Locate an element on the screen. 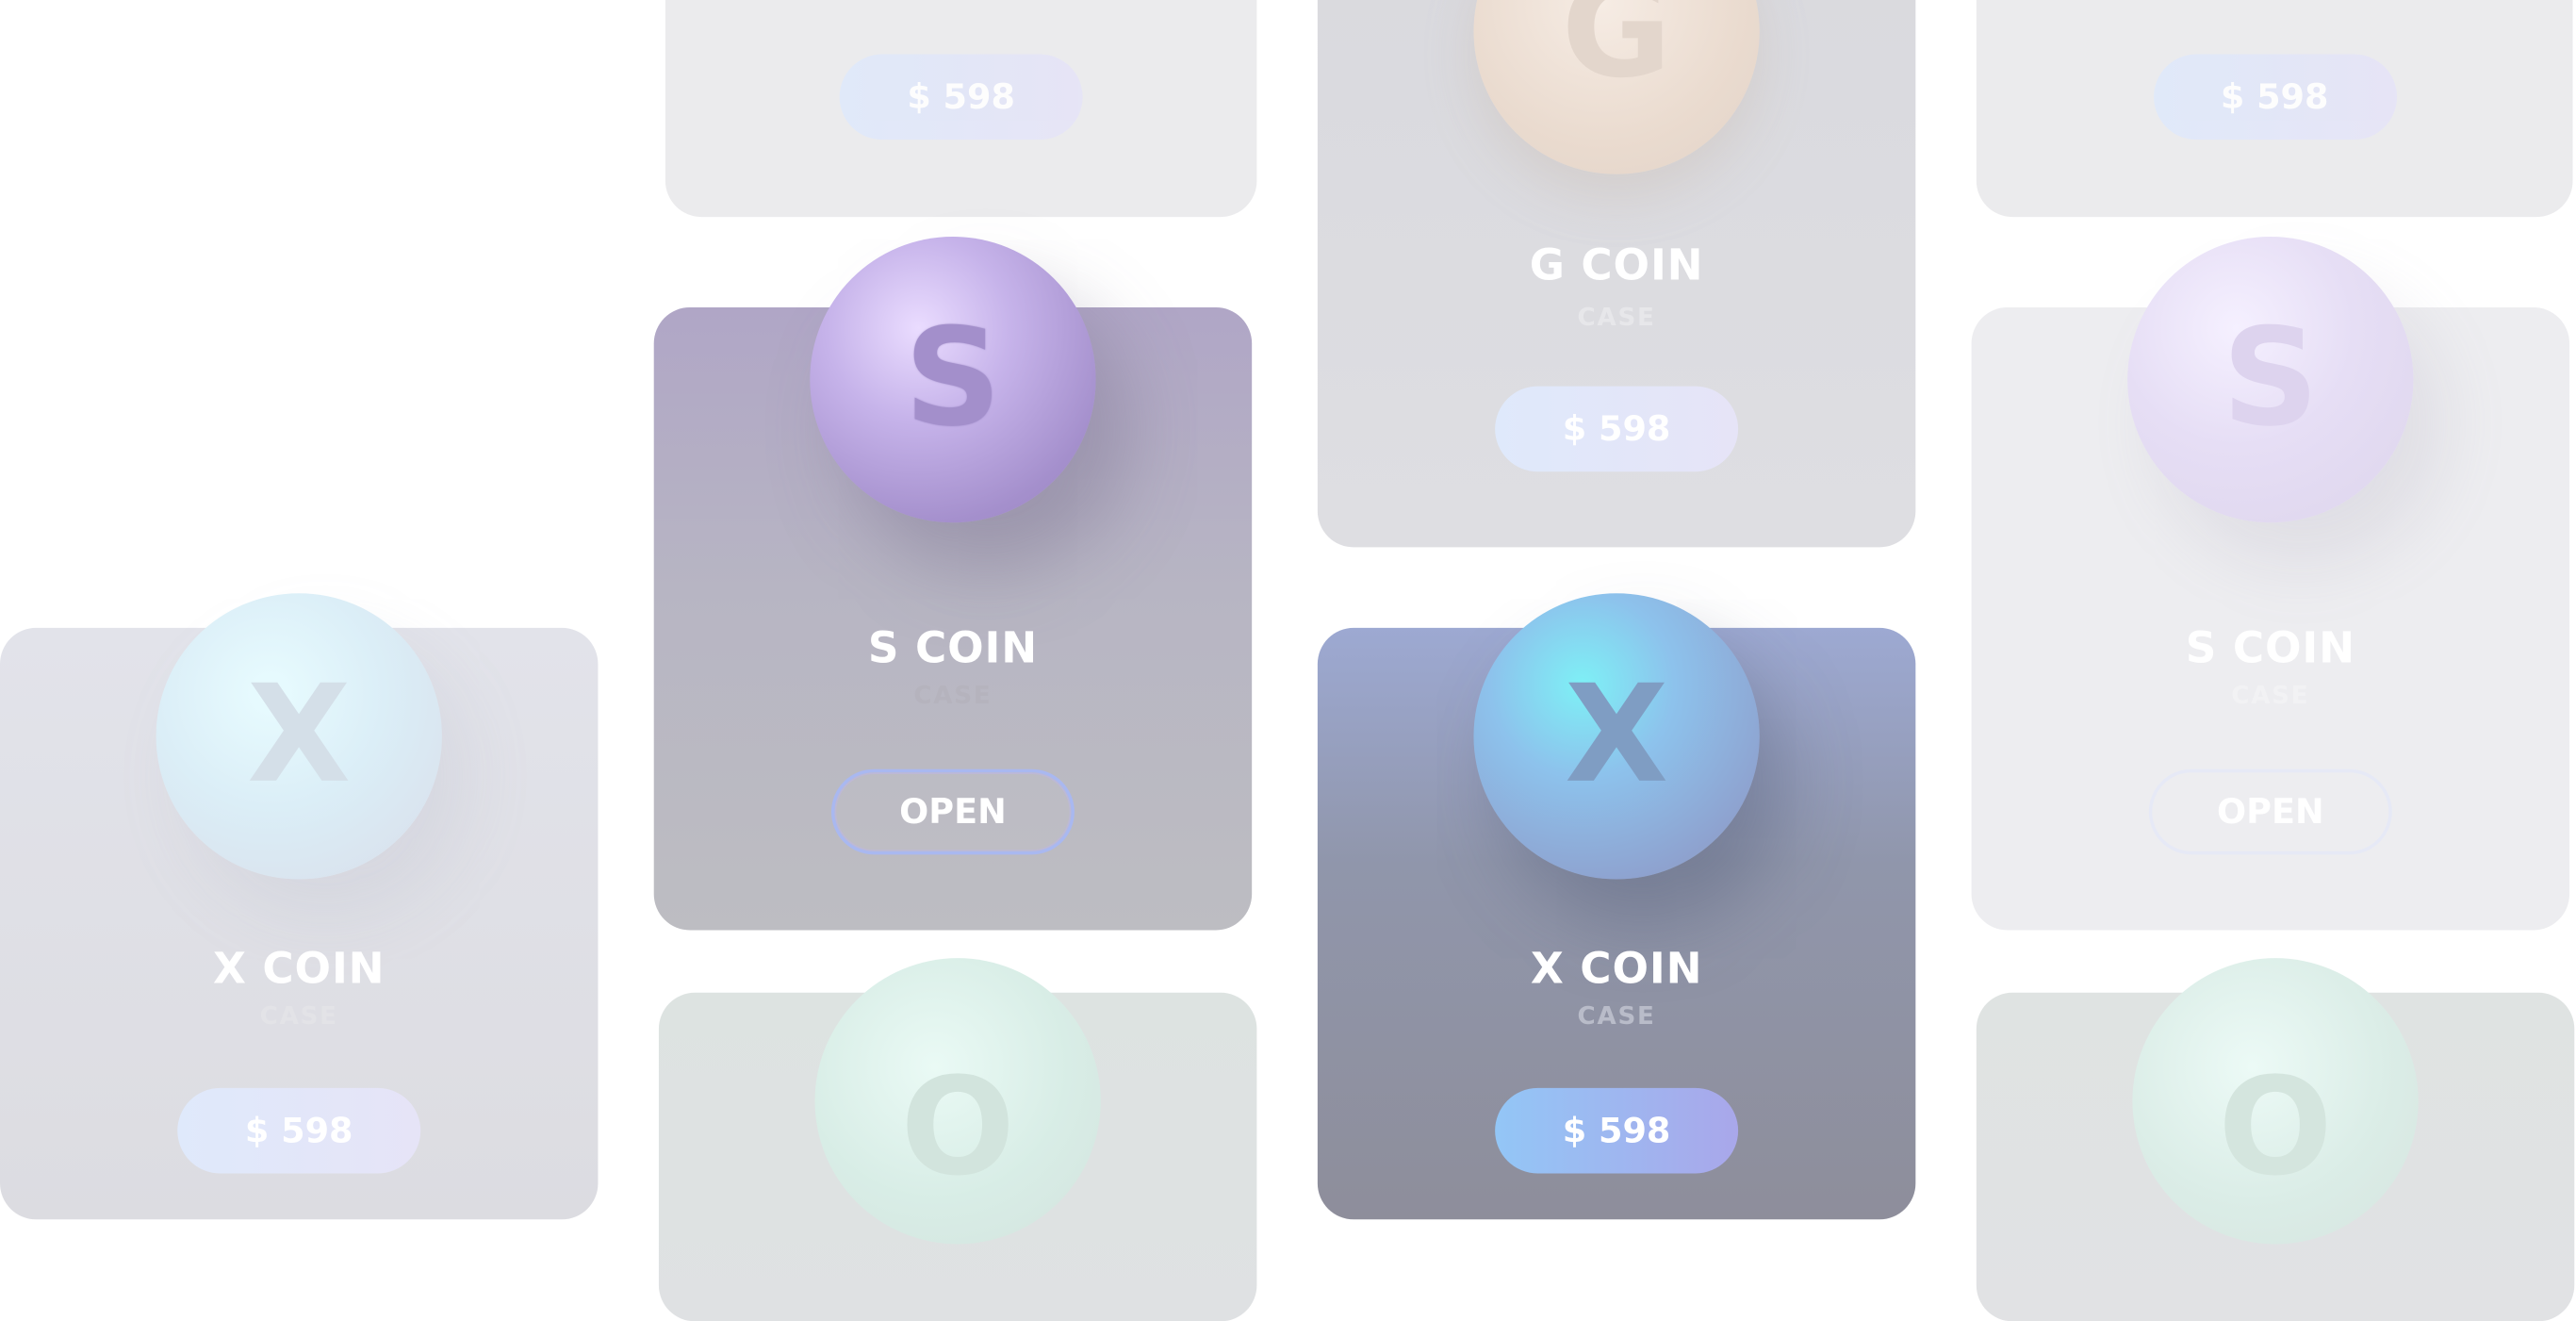 The image size is (2576, 1321). case-card-g-coin: G G COIN CASE $ 598 is located at coordinates (1616, 274).